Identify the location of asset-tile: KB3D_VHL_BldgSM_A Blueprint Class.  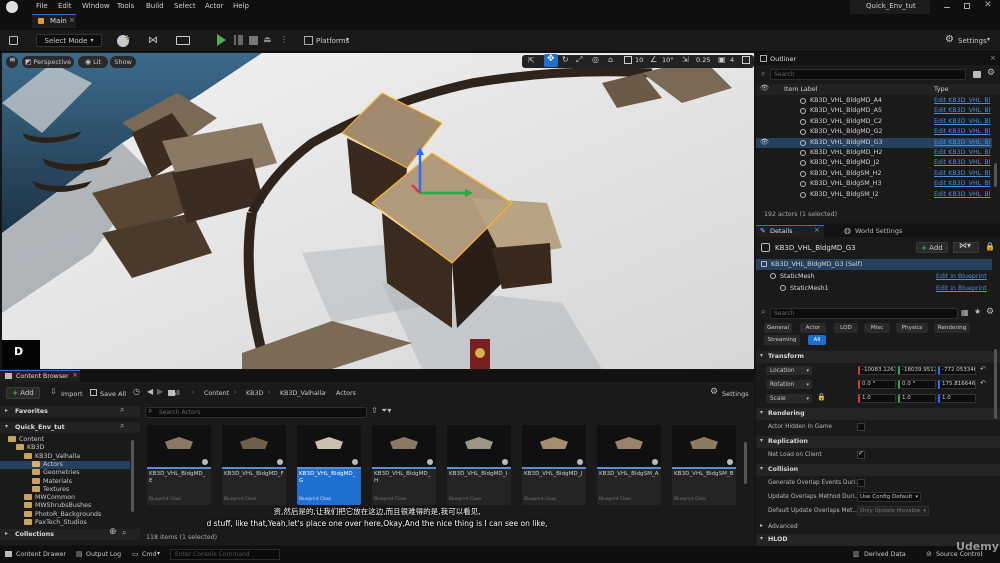
(629, 465).